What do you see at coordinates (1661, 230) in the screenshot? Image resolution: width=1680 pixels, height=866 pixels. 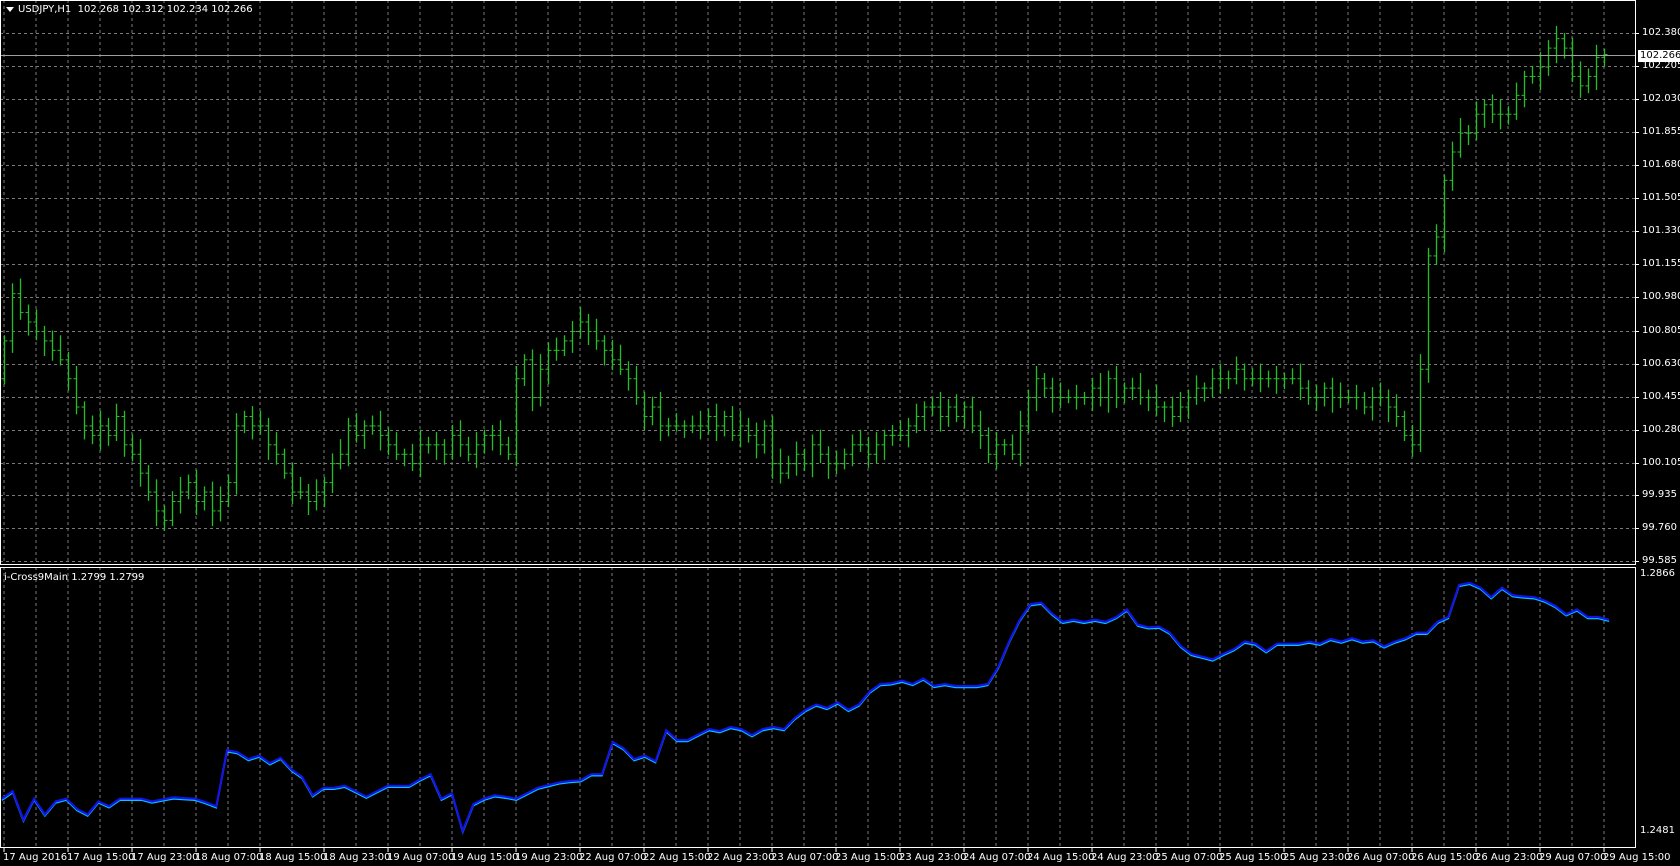 I see `price-axis-label: 101.330` at bounding box center [1661, 230].